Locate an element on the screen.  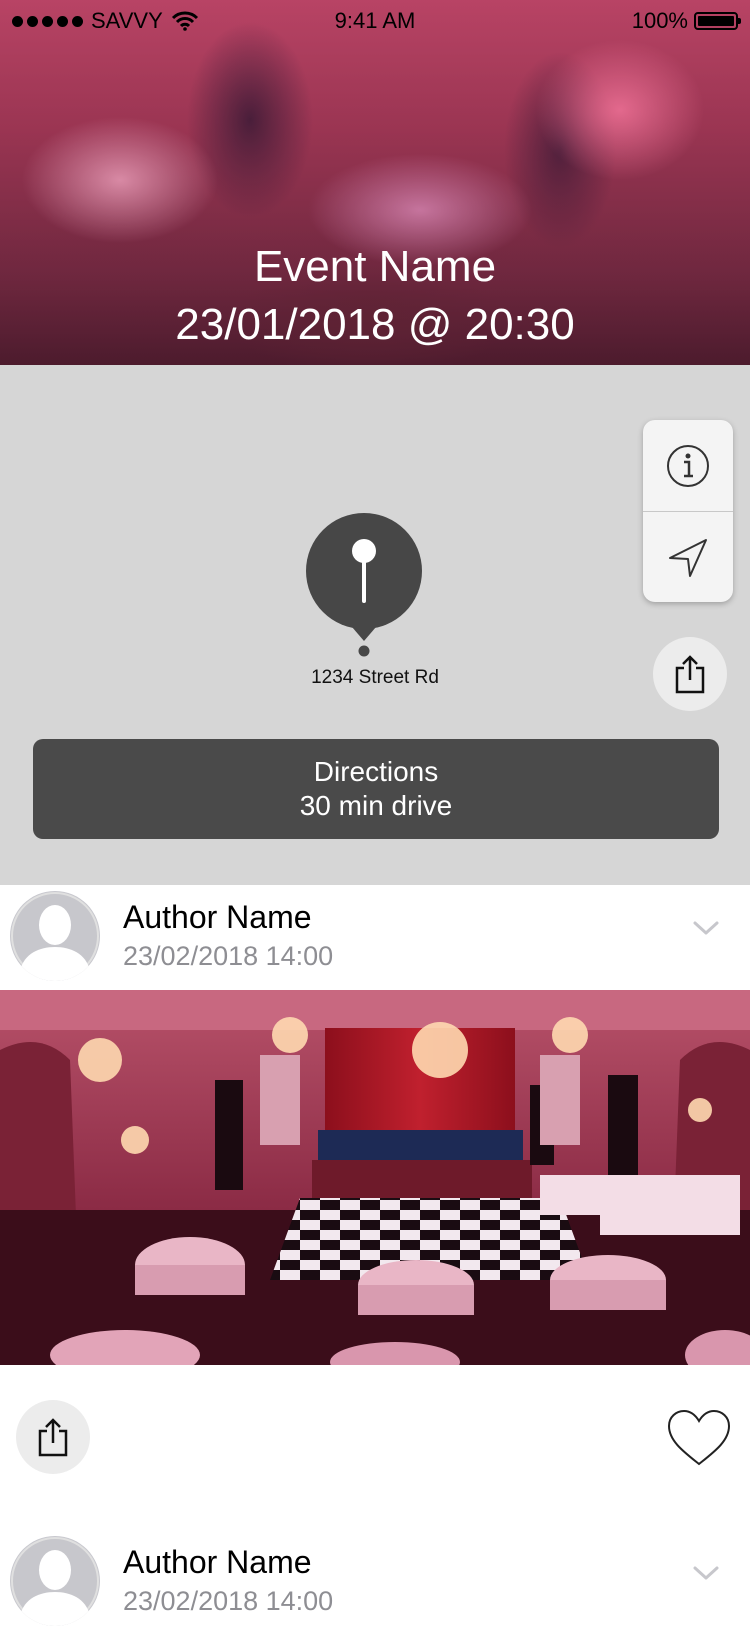
battery-icon is located at coordinates (717, 21).